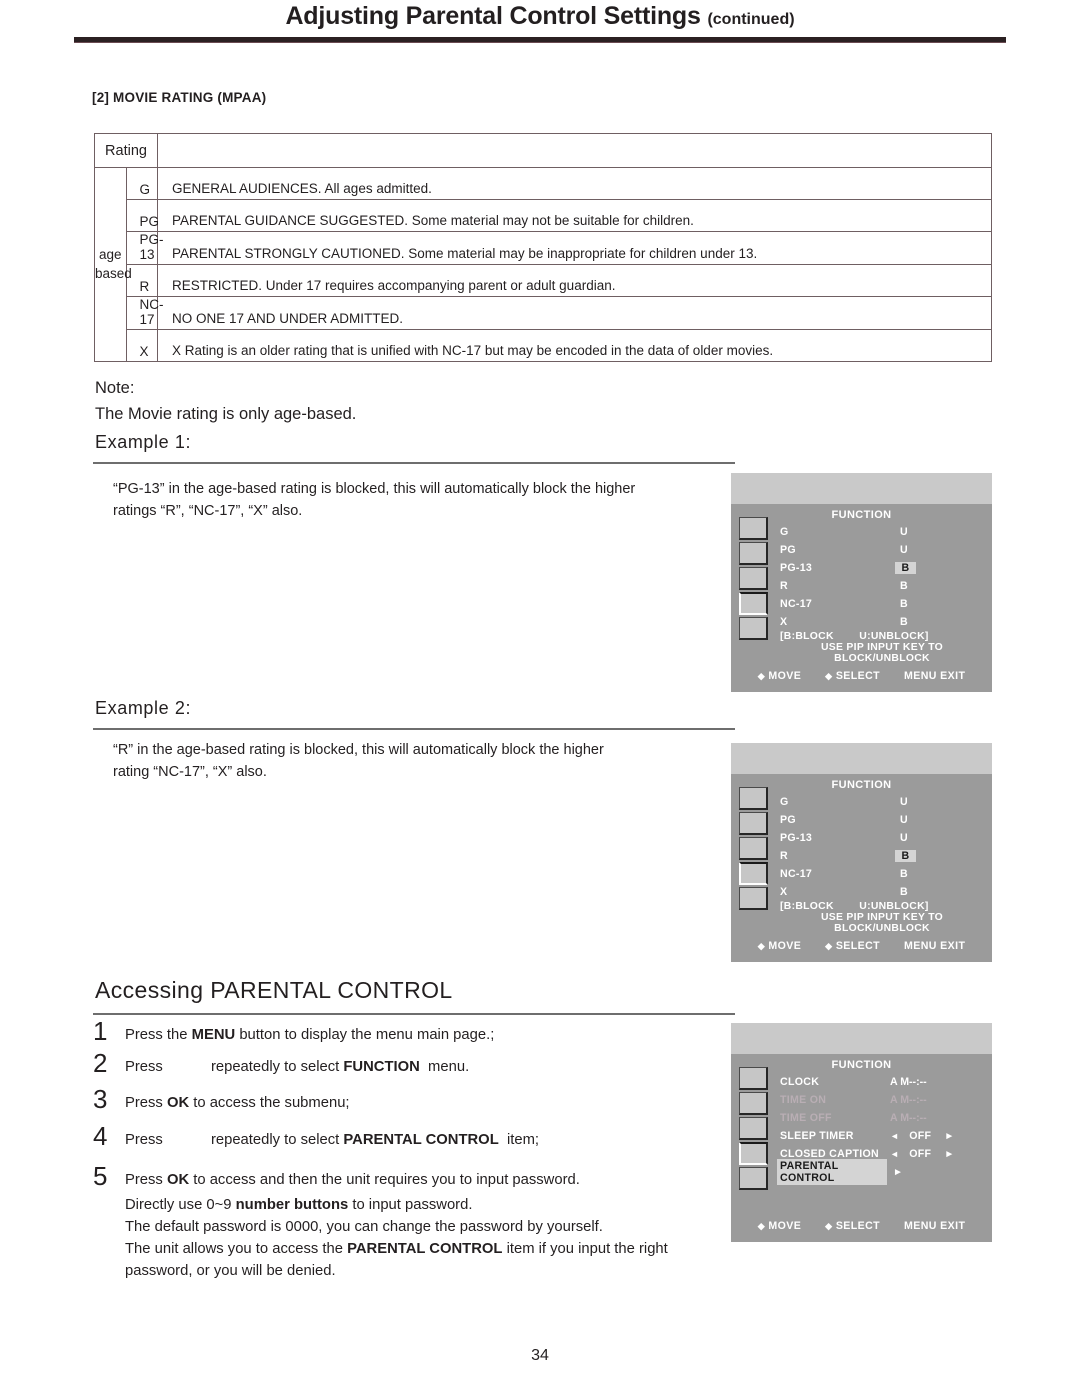 Image resolution: width=1080 pixels, height=1397 pixels. What do you see at coordinates (881, 1118) in the screenshot?
I see `osd-row-time-off: TIME OFF A M--:--` at bounding box center [881, 1118].